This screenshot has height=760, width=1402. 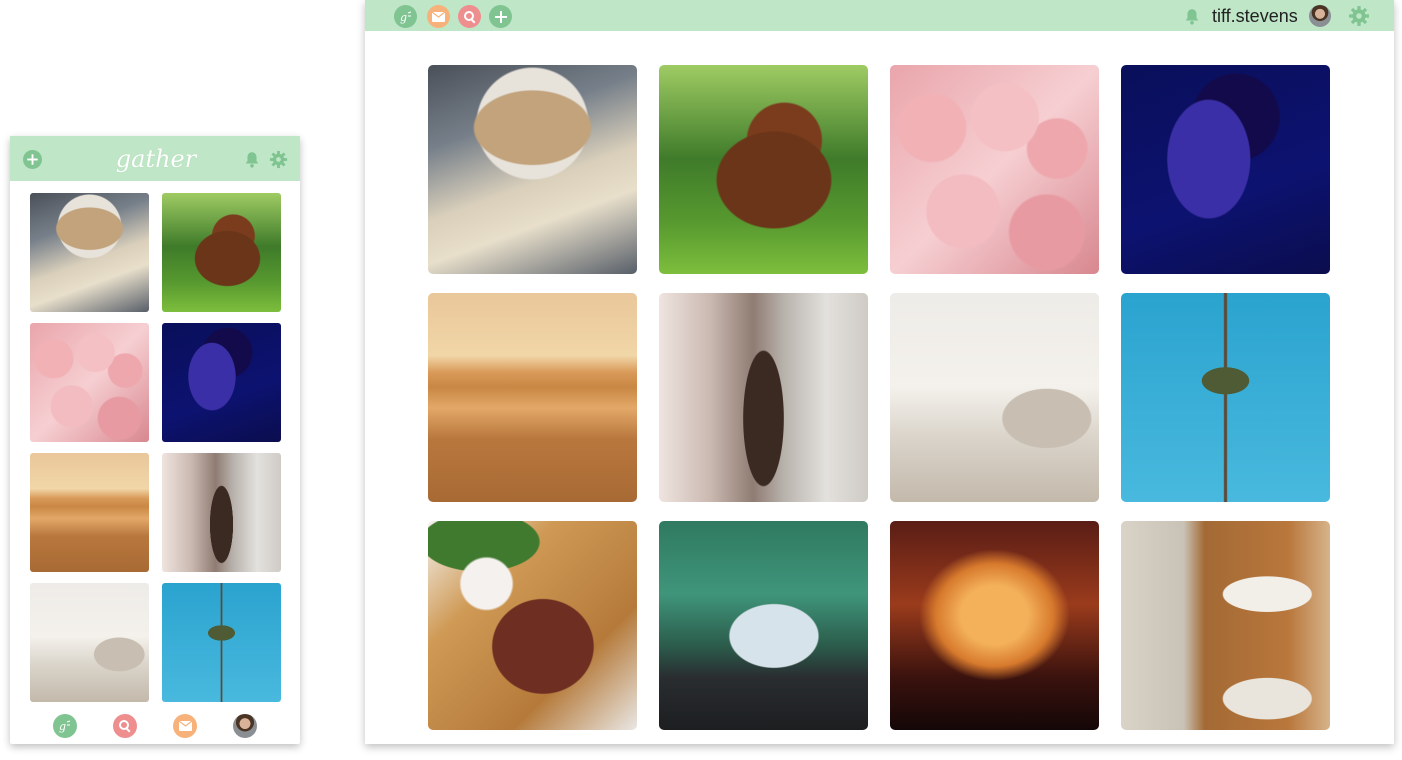 I want to click on tent-view-photo, so click(x=763, y=625).